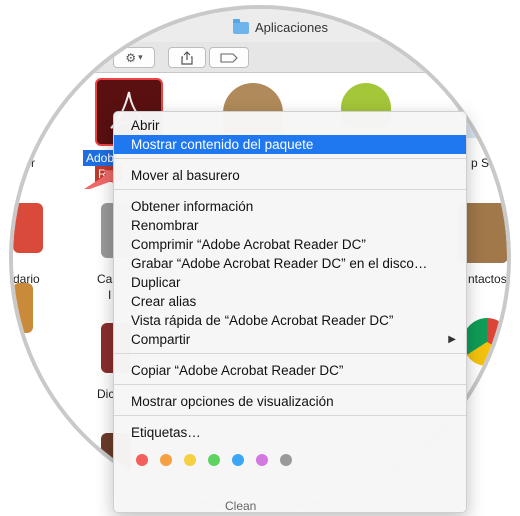 The height and width of the screenshot is (516, 520). I want to click on tag-color-green, so click(214, 460).